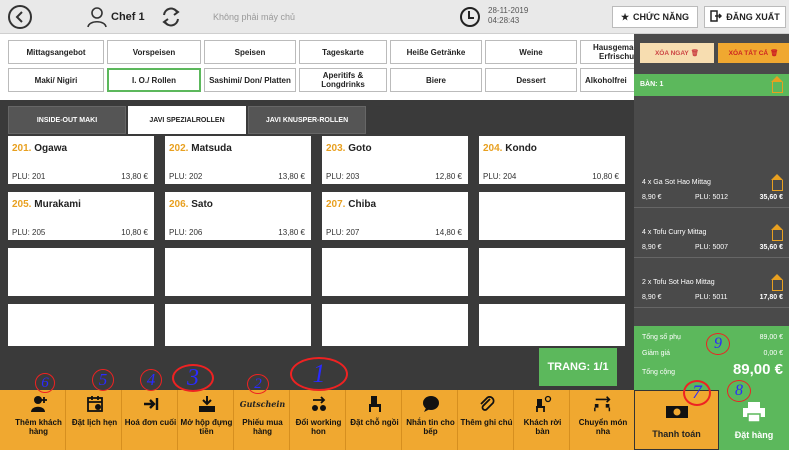  What do you see at coordinates (307, 120) in the screenshot?
I see `tab-javi-knusper-rollen: JAVI KNUSPER-ROLLEN` at bounding box center [307, 120].